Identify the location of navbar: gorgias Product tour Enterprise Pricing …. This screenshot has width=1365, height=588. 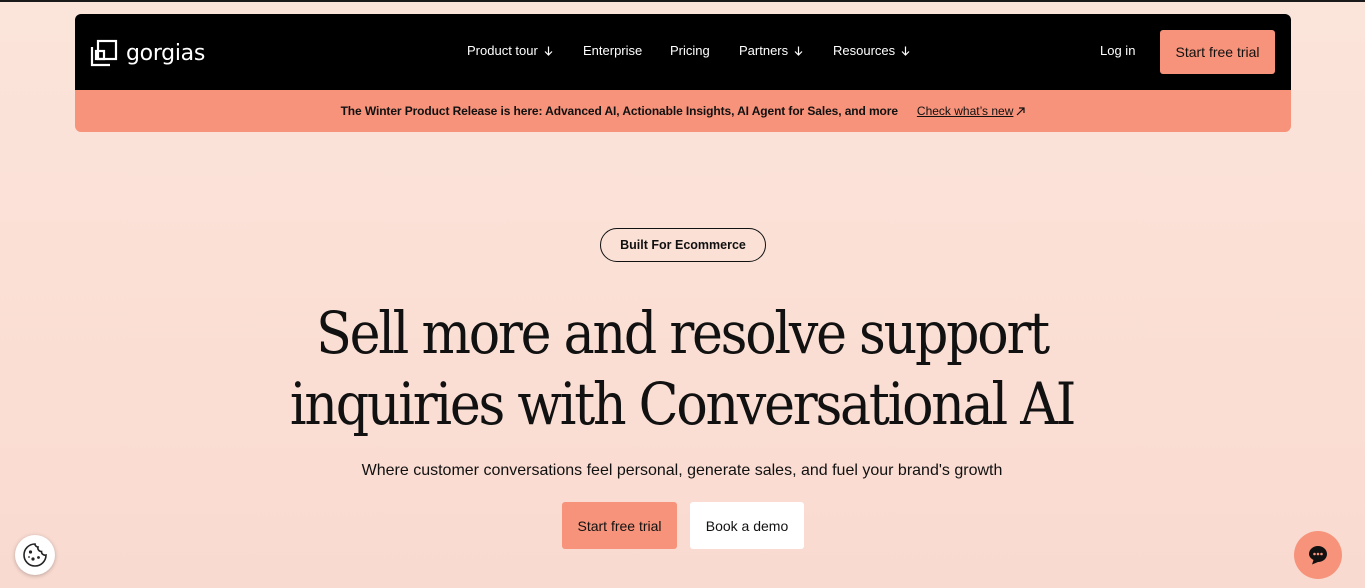
(683, 52).